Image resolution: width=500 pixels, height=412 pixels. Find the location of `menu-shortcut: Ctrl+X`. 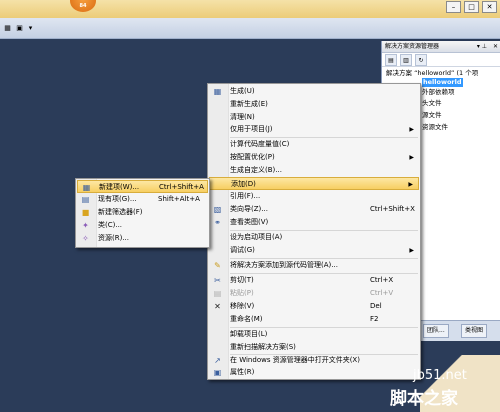

menu-shortcut: Ctrl+X is located at coordinates (382, 280).